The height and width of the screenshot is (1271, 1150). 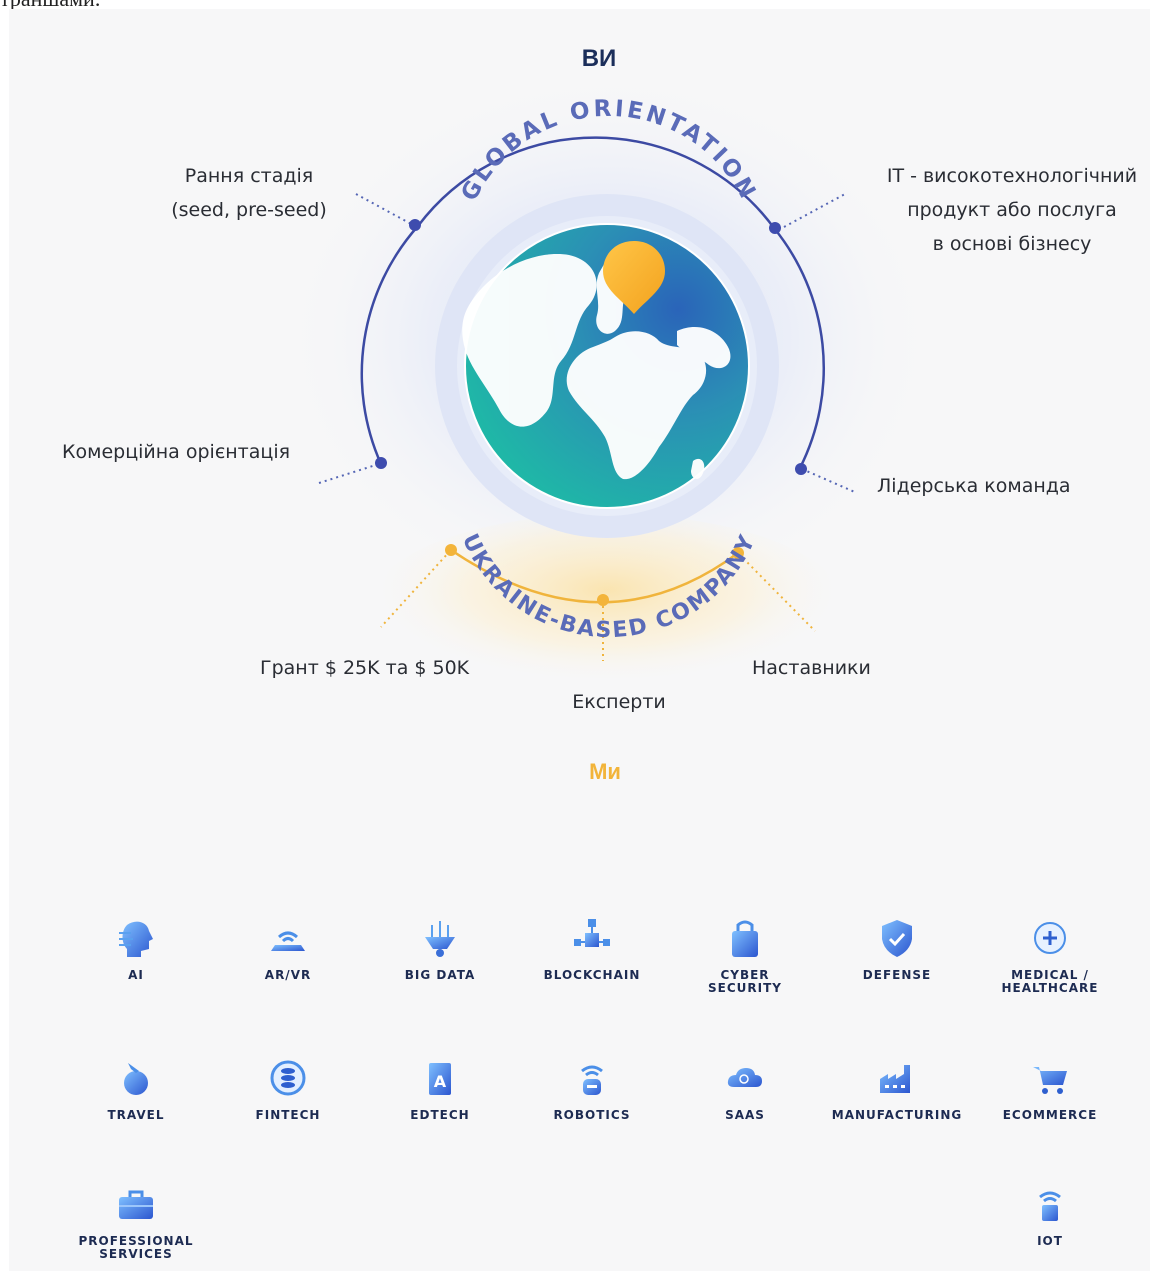 What do you see at coordinates (288, 975) in the screenshot?
I see `industry-label: AR/VR` at bounding box center [288, 975].